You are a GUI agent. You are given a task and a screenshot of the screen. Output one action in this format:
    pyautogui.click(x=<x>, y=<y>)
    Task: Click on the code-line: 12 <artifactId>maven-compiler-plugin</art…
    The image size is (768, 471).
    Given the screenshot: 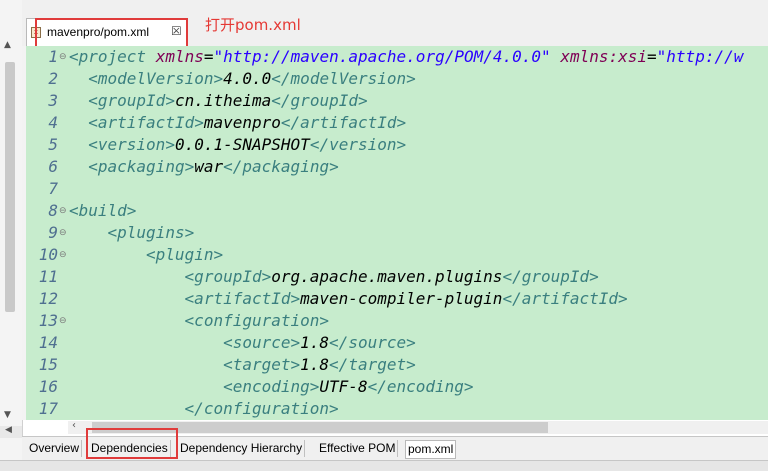 What is the action you would take?
    pyautogui.click(x=395, y=299)
    